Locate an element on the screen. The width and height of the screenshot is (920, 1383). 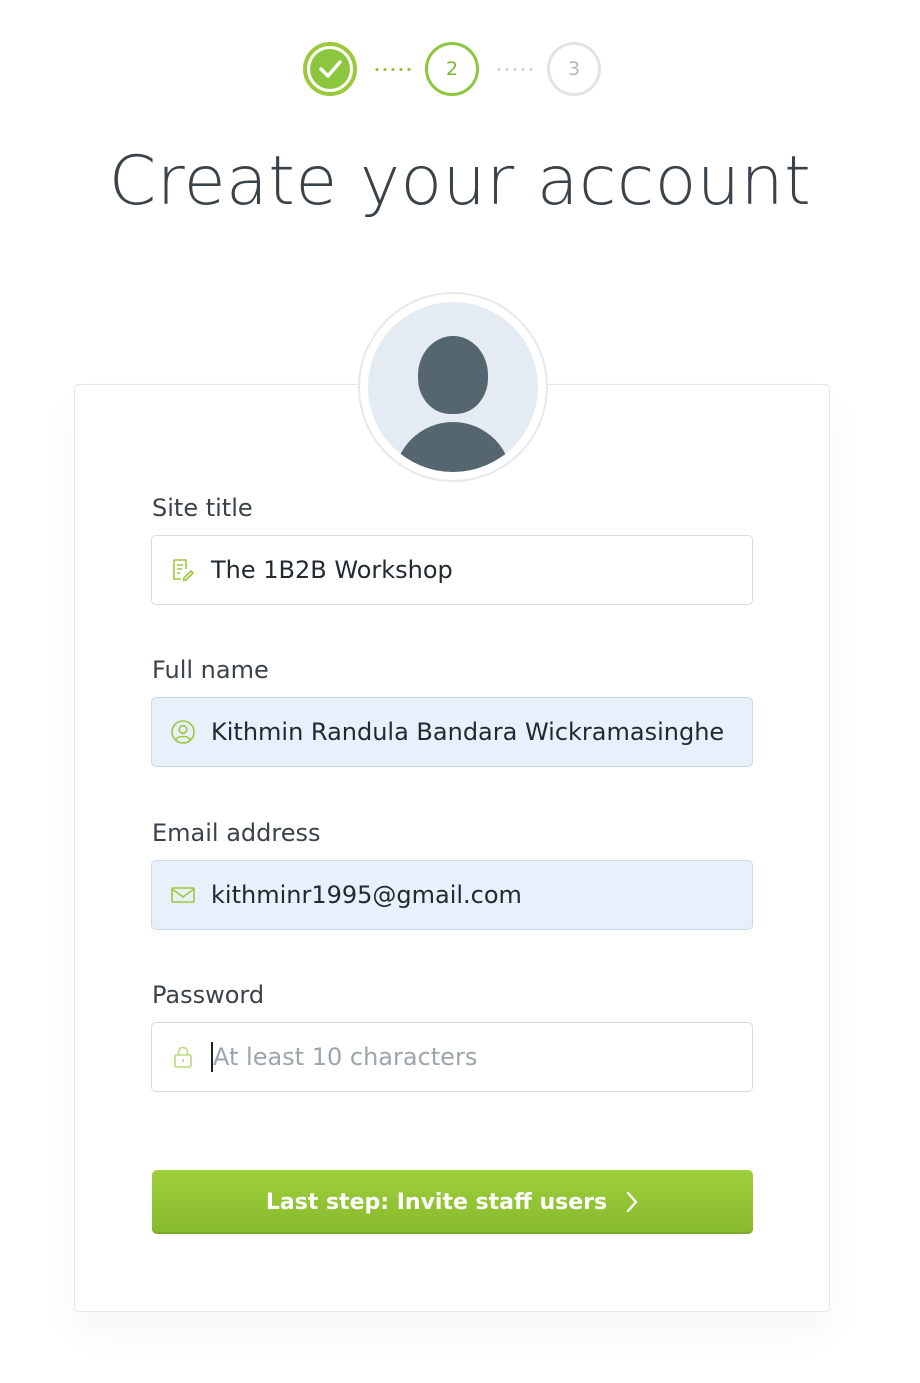
email-value: kithminr1995@gmail.com is located at coordinates (366, 895).